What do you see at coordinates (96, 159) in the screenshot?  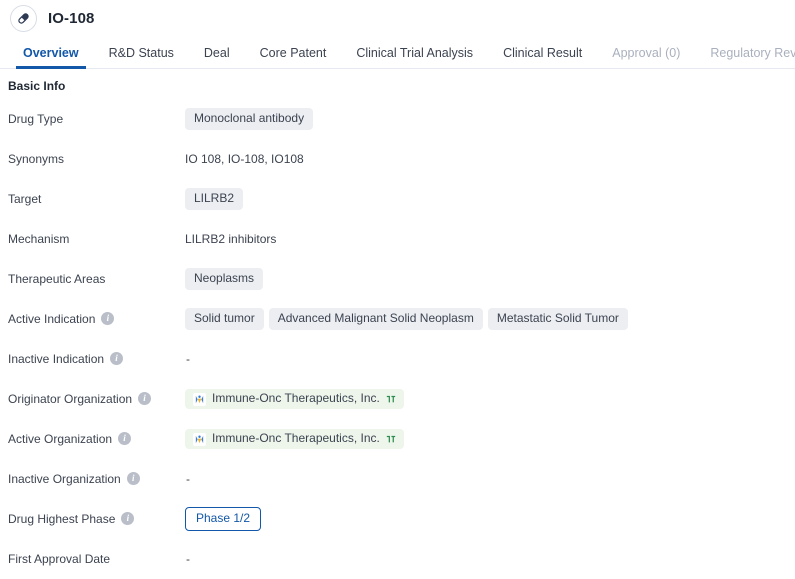 I see `row-label: Synonyms` at bounding box center [96, 159].